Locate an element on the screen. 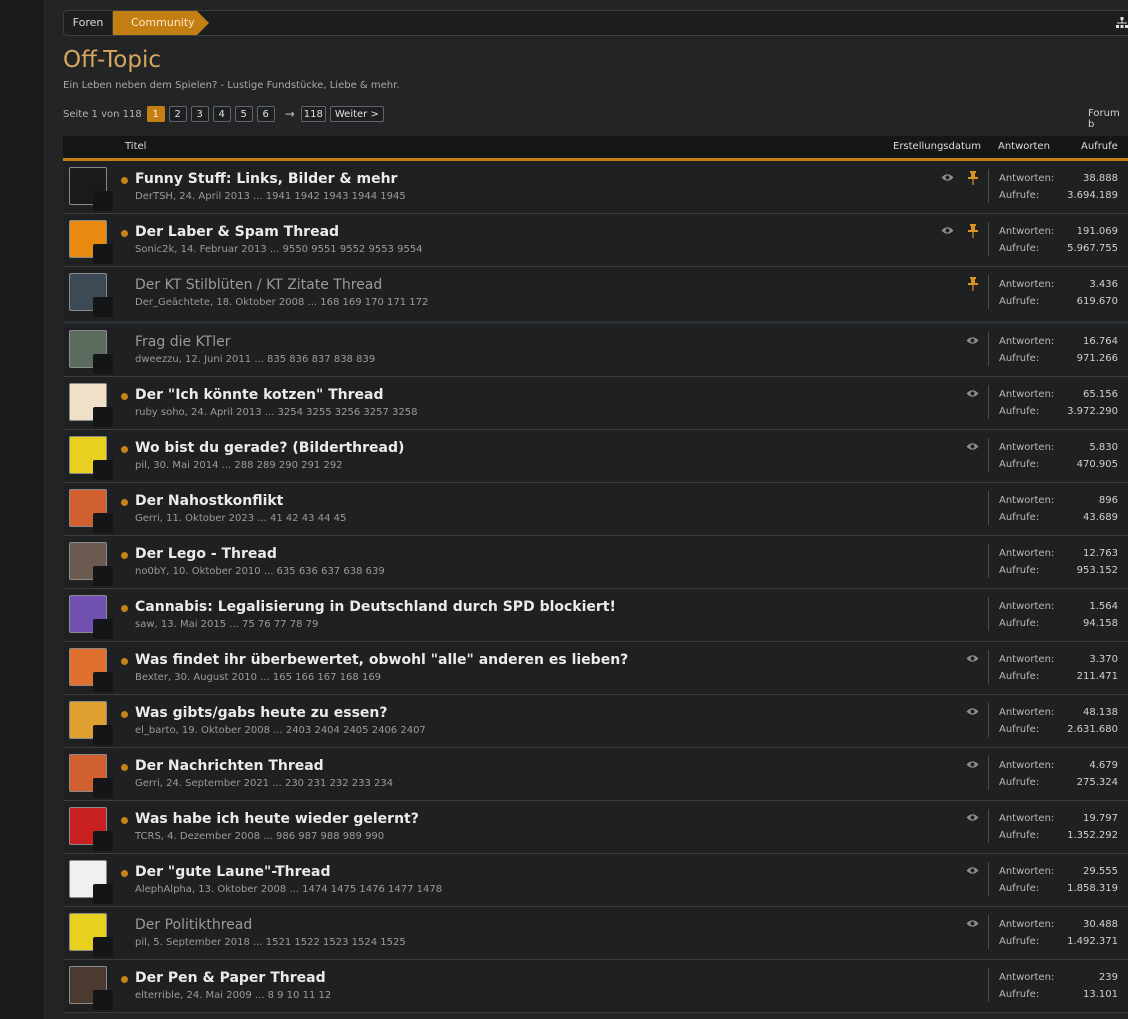 This screenshot has width=1128, height=1019. next-page-button: Weiter > is located at coordinates (356, 114).